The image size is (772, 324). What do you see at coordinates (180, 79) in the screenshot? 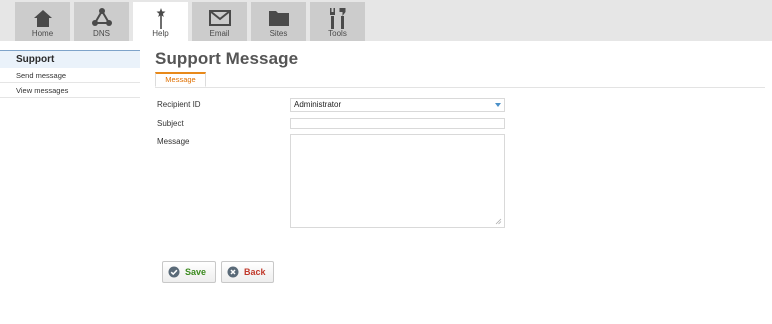
I see `tab-message: Message` at bounding box center [180, 79].